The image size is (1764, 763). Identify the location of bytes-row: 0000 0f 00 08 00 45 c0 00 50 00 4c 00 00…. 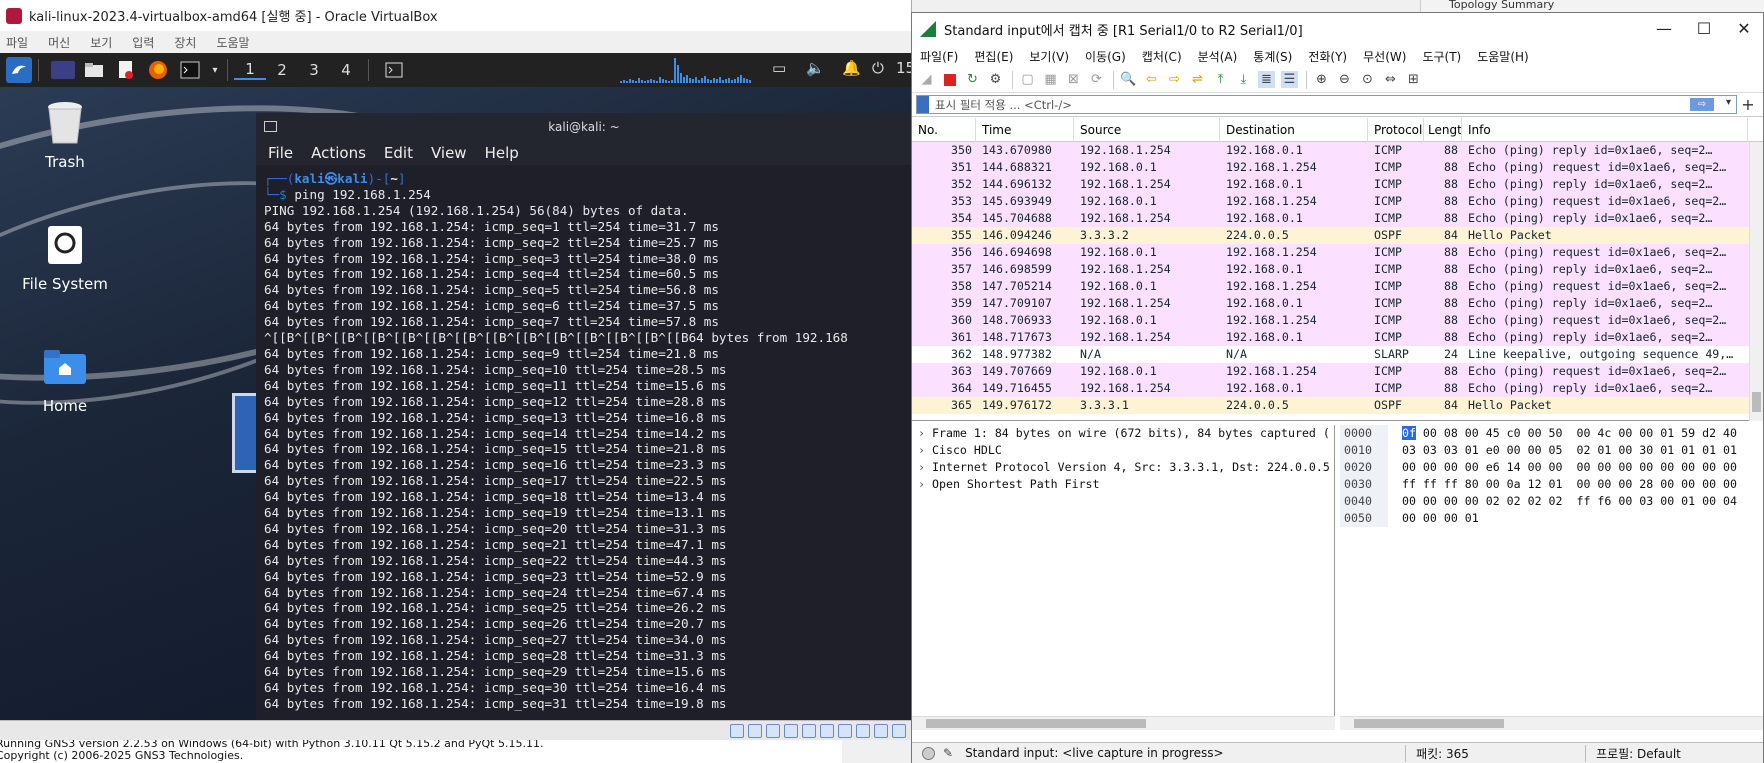
(1551, 433).